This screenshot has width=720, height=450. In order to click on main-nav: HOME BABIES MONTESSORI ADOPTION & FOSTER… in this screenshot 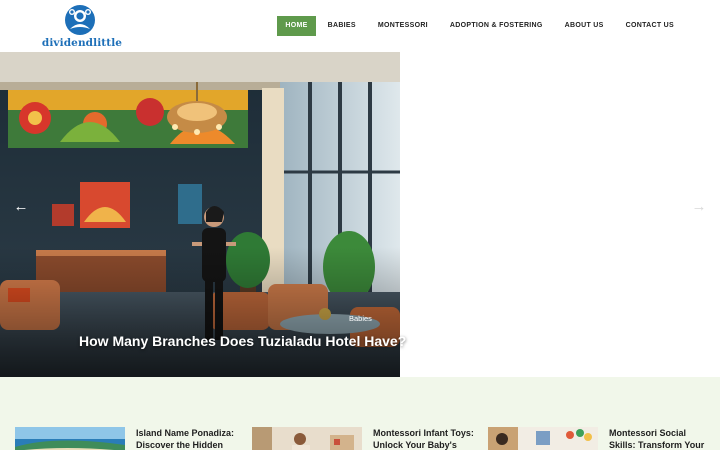, I will do `click(479, 26)`.